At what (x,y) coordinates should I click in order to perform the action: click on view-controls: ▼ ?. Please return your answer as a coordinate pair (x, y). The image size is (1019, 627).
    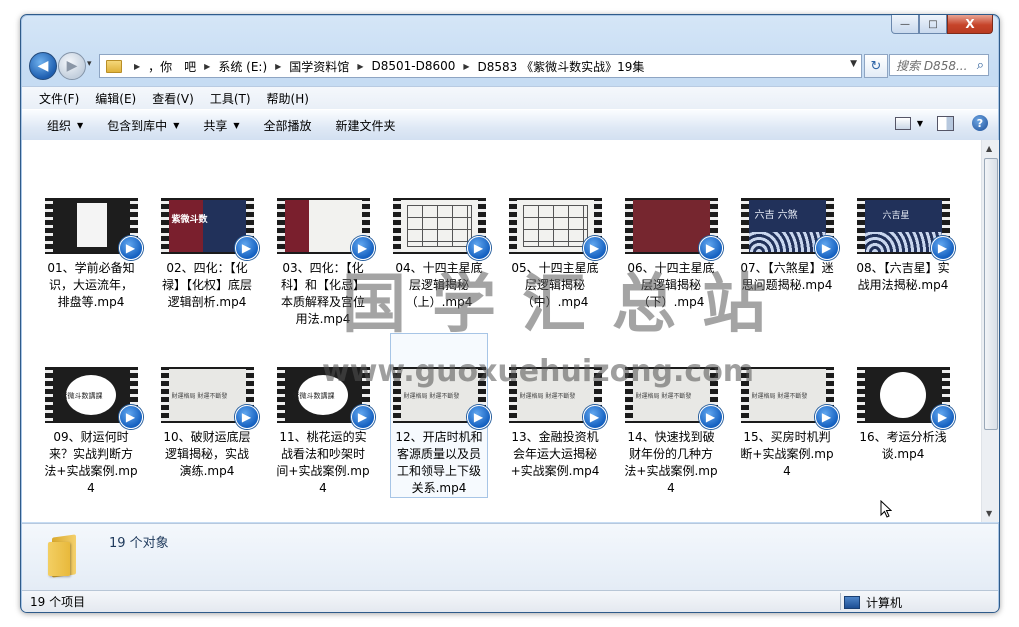
    Looking at the image, I should click on (941, 123).